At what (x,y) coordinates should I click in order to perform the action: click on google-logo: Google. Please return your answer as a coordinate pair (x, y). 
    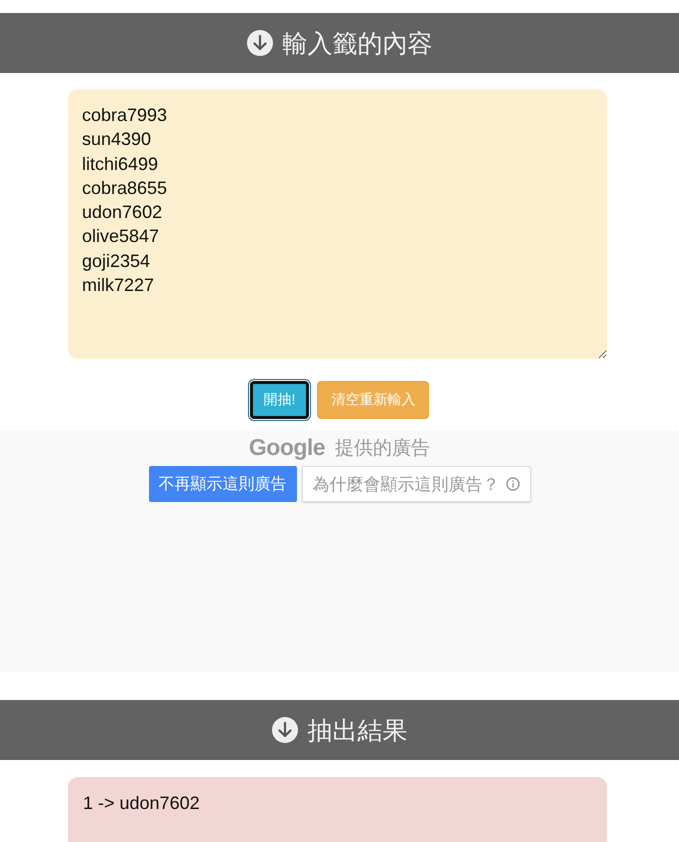
    Looking at the image, I should click on (287, 447).